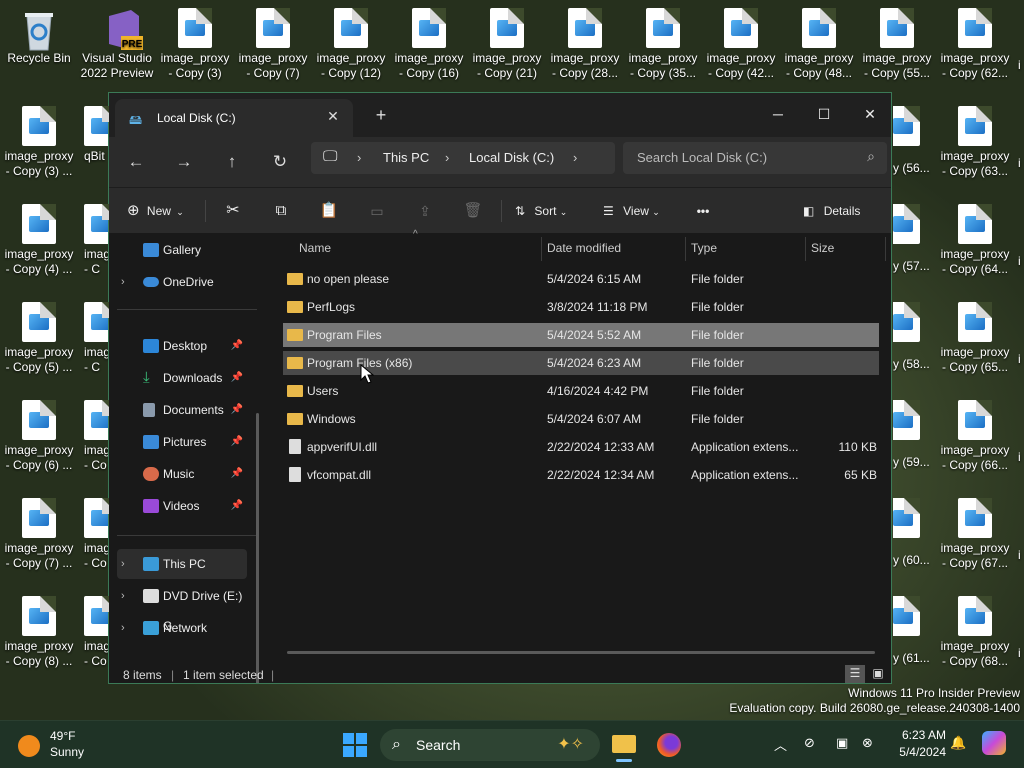 The image size is (1024, 768). I want to click on desktop-icon-image-proxy: image_proxy - Copy (7), so click(273, 41).